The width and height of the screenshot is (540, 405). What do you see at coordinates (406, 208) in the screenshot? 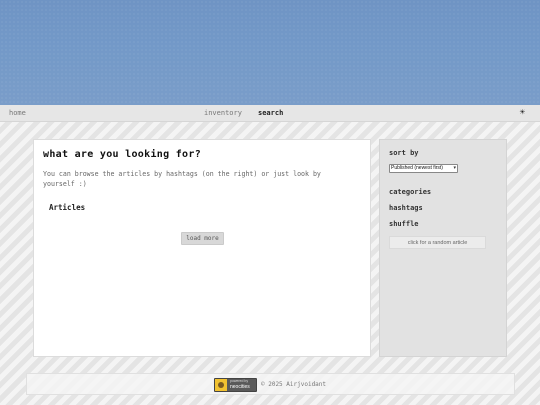
I see `hashtags-heading: hashtags` at bounding box center [406, 208].